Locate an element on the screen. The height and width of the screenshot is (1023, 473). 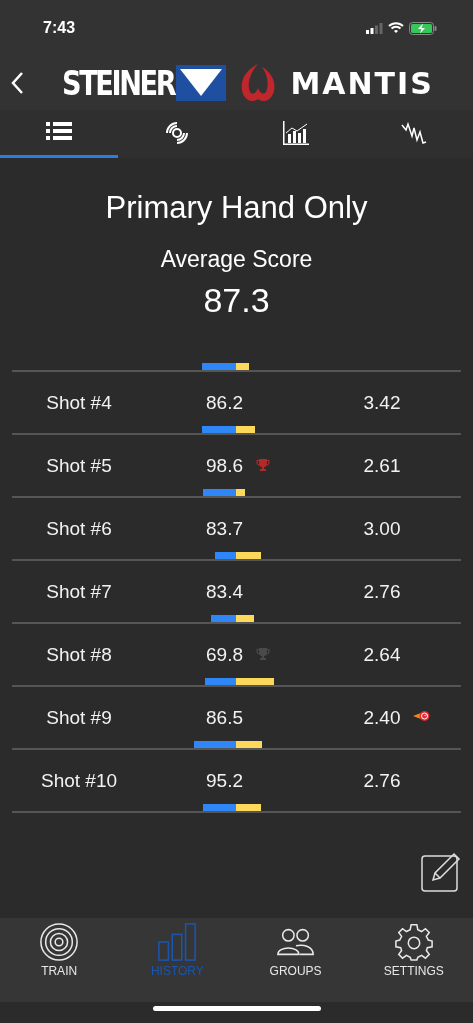
shot-name: Shot #6 is located at coordinates (79, 529).